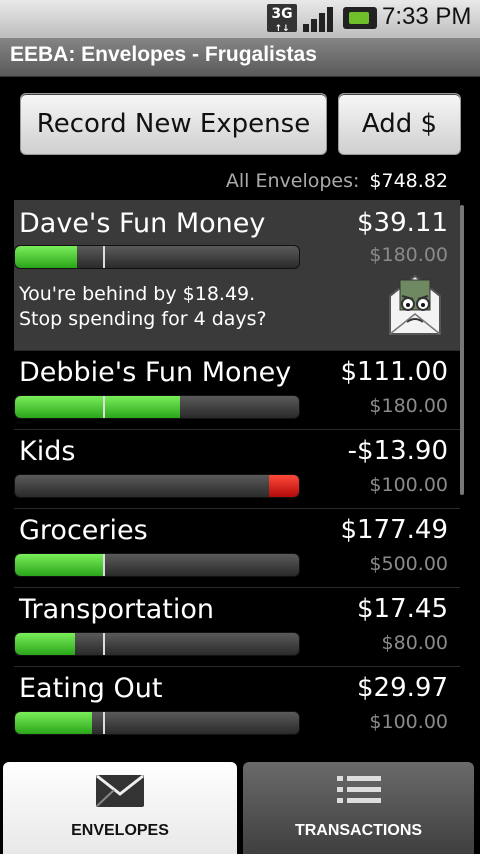  Describe the element at coordinates (91, 688) in the screenshot. I see `envelope-name: Eating Out` at that location.